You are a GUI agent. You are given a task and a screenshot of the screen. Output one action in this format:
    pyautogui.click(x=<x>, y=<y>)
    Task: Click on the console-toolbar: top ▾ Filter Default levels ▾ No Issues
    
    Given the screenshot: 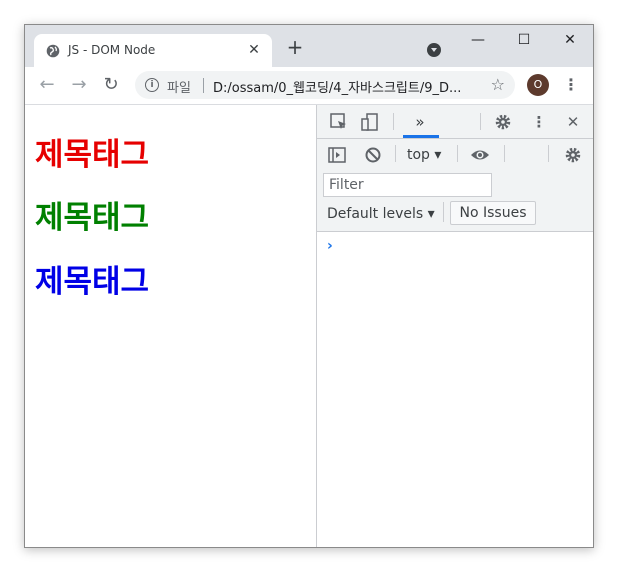 What is the action you would take?
    pyautogui.click(x=455, y=185)
    